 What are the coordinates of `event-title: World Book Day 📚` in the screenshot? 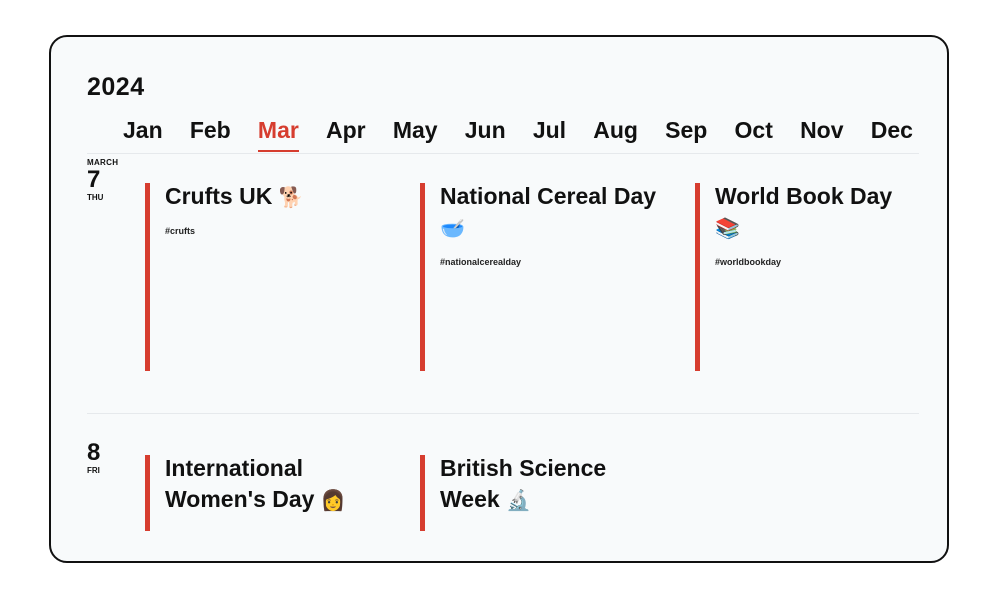 It's located at (819, 213).